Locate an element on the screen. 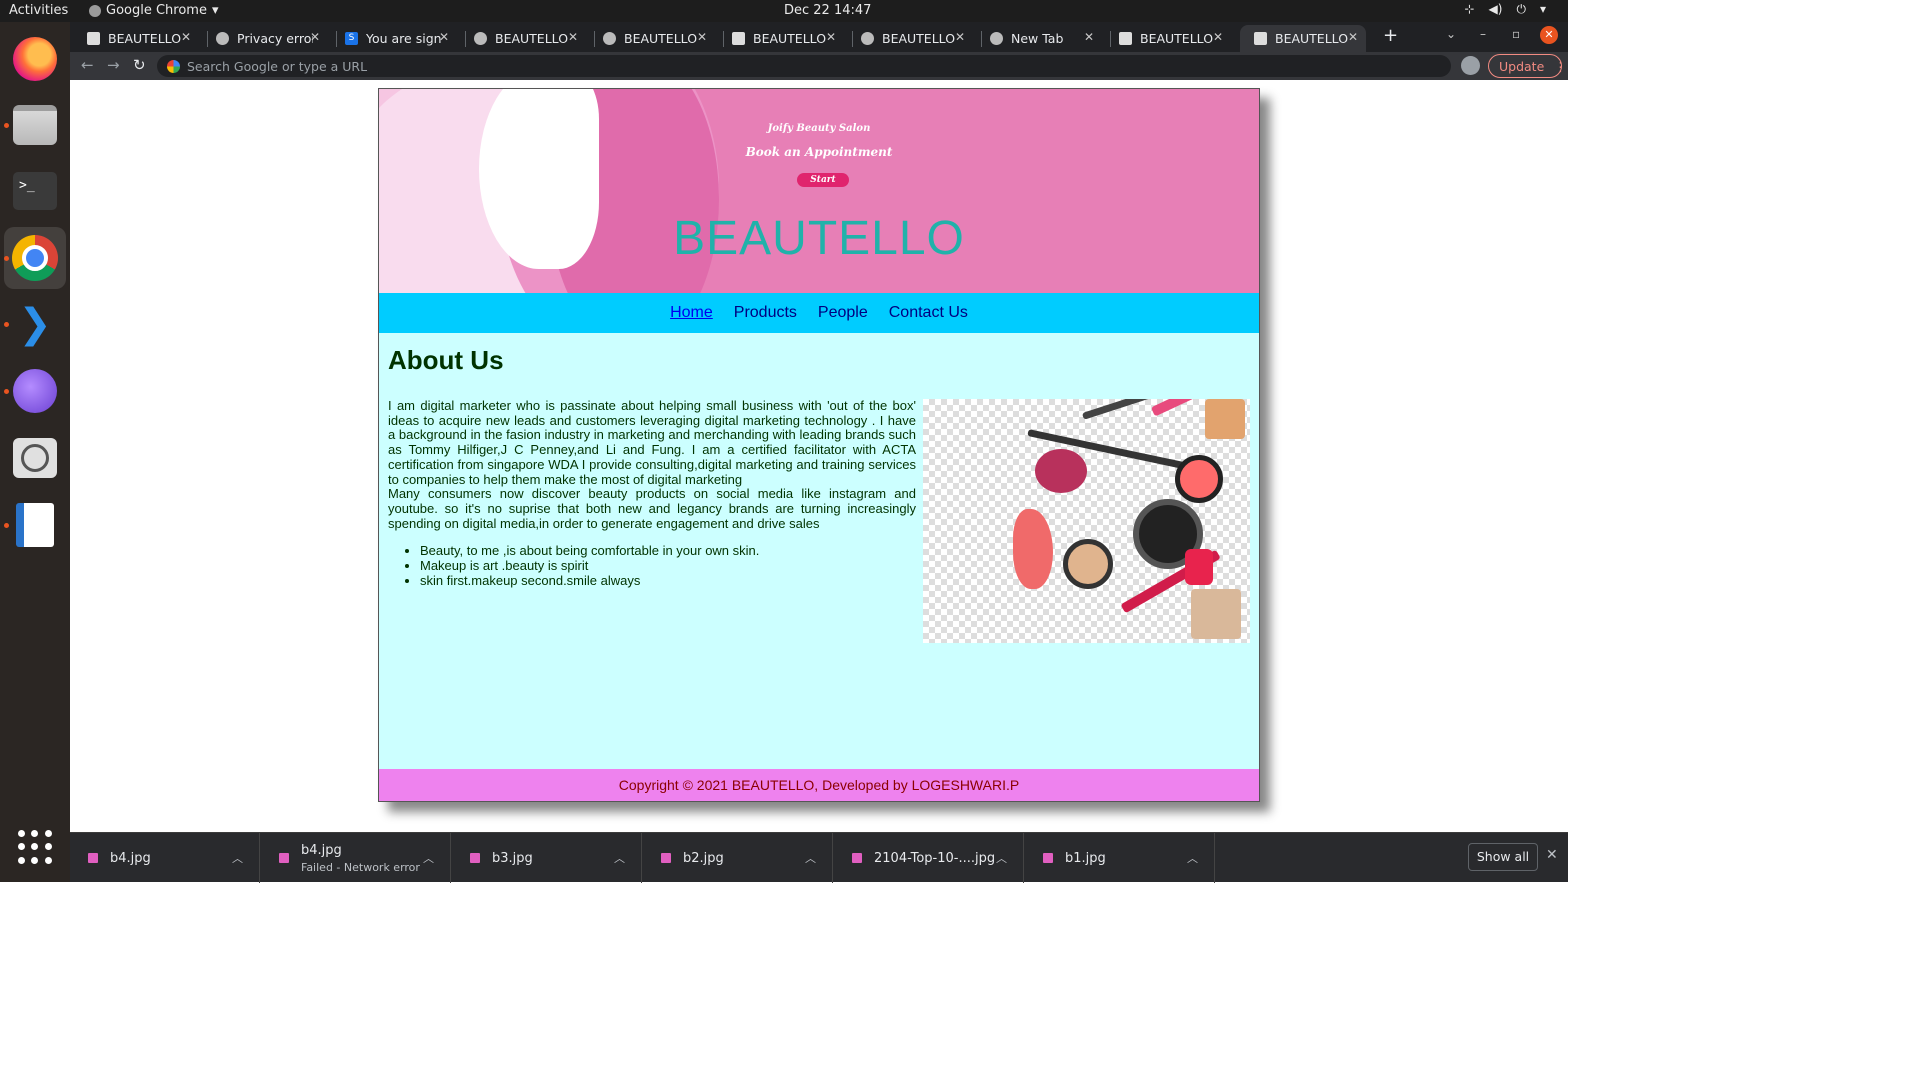  dock-browser is located at coordinates (35, 391).